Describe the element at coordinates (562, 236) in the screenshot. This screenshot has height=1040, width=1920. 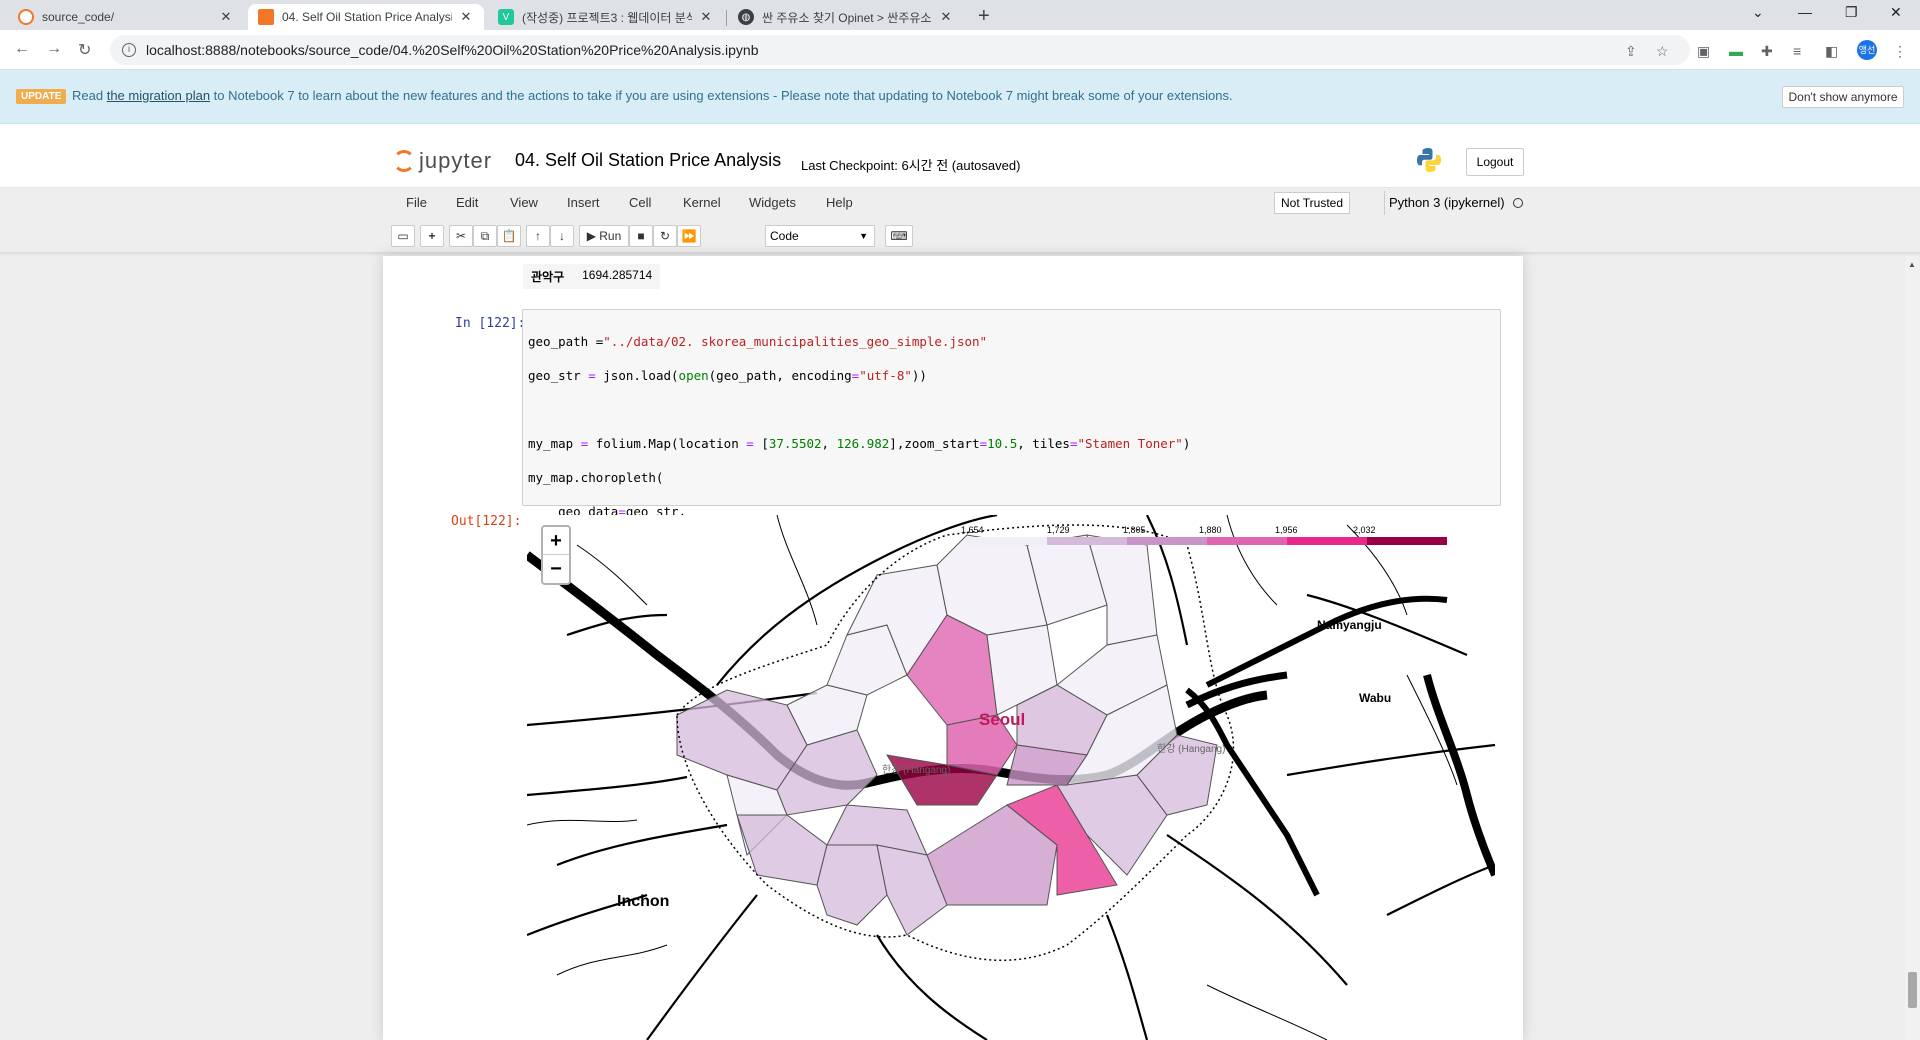
I see `move-down-icon: ↓` at that location.